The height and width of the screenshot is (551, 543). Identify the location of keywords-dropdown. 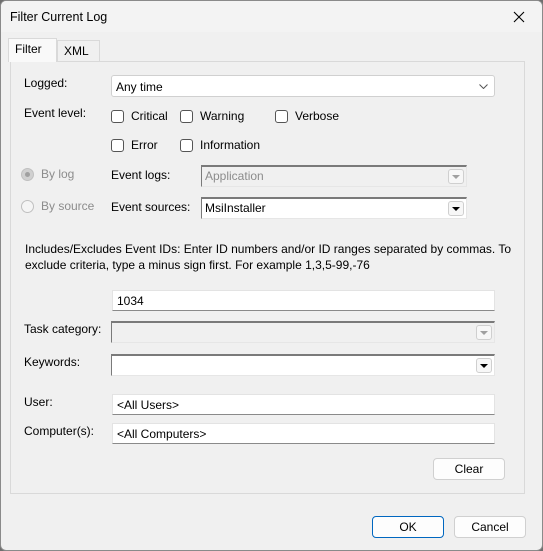
(303, 365).